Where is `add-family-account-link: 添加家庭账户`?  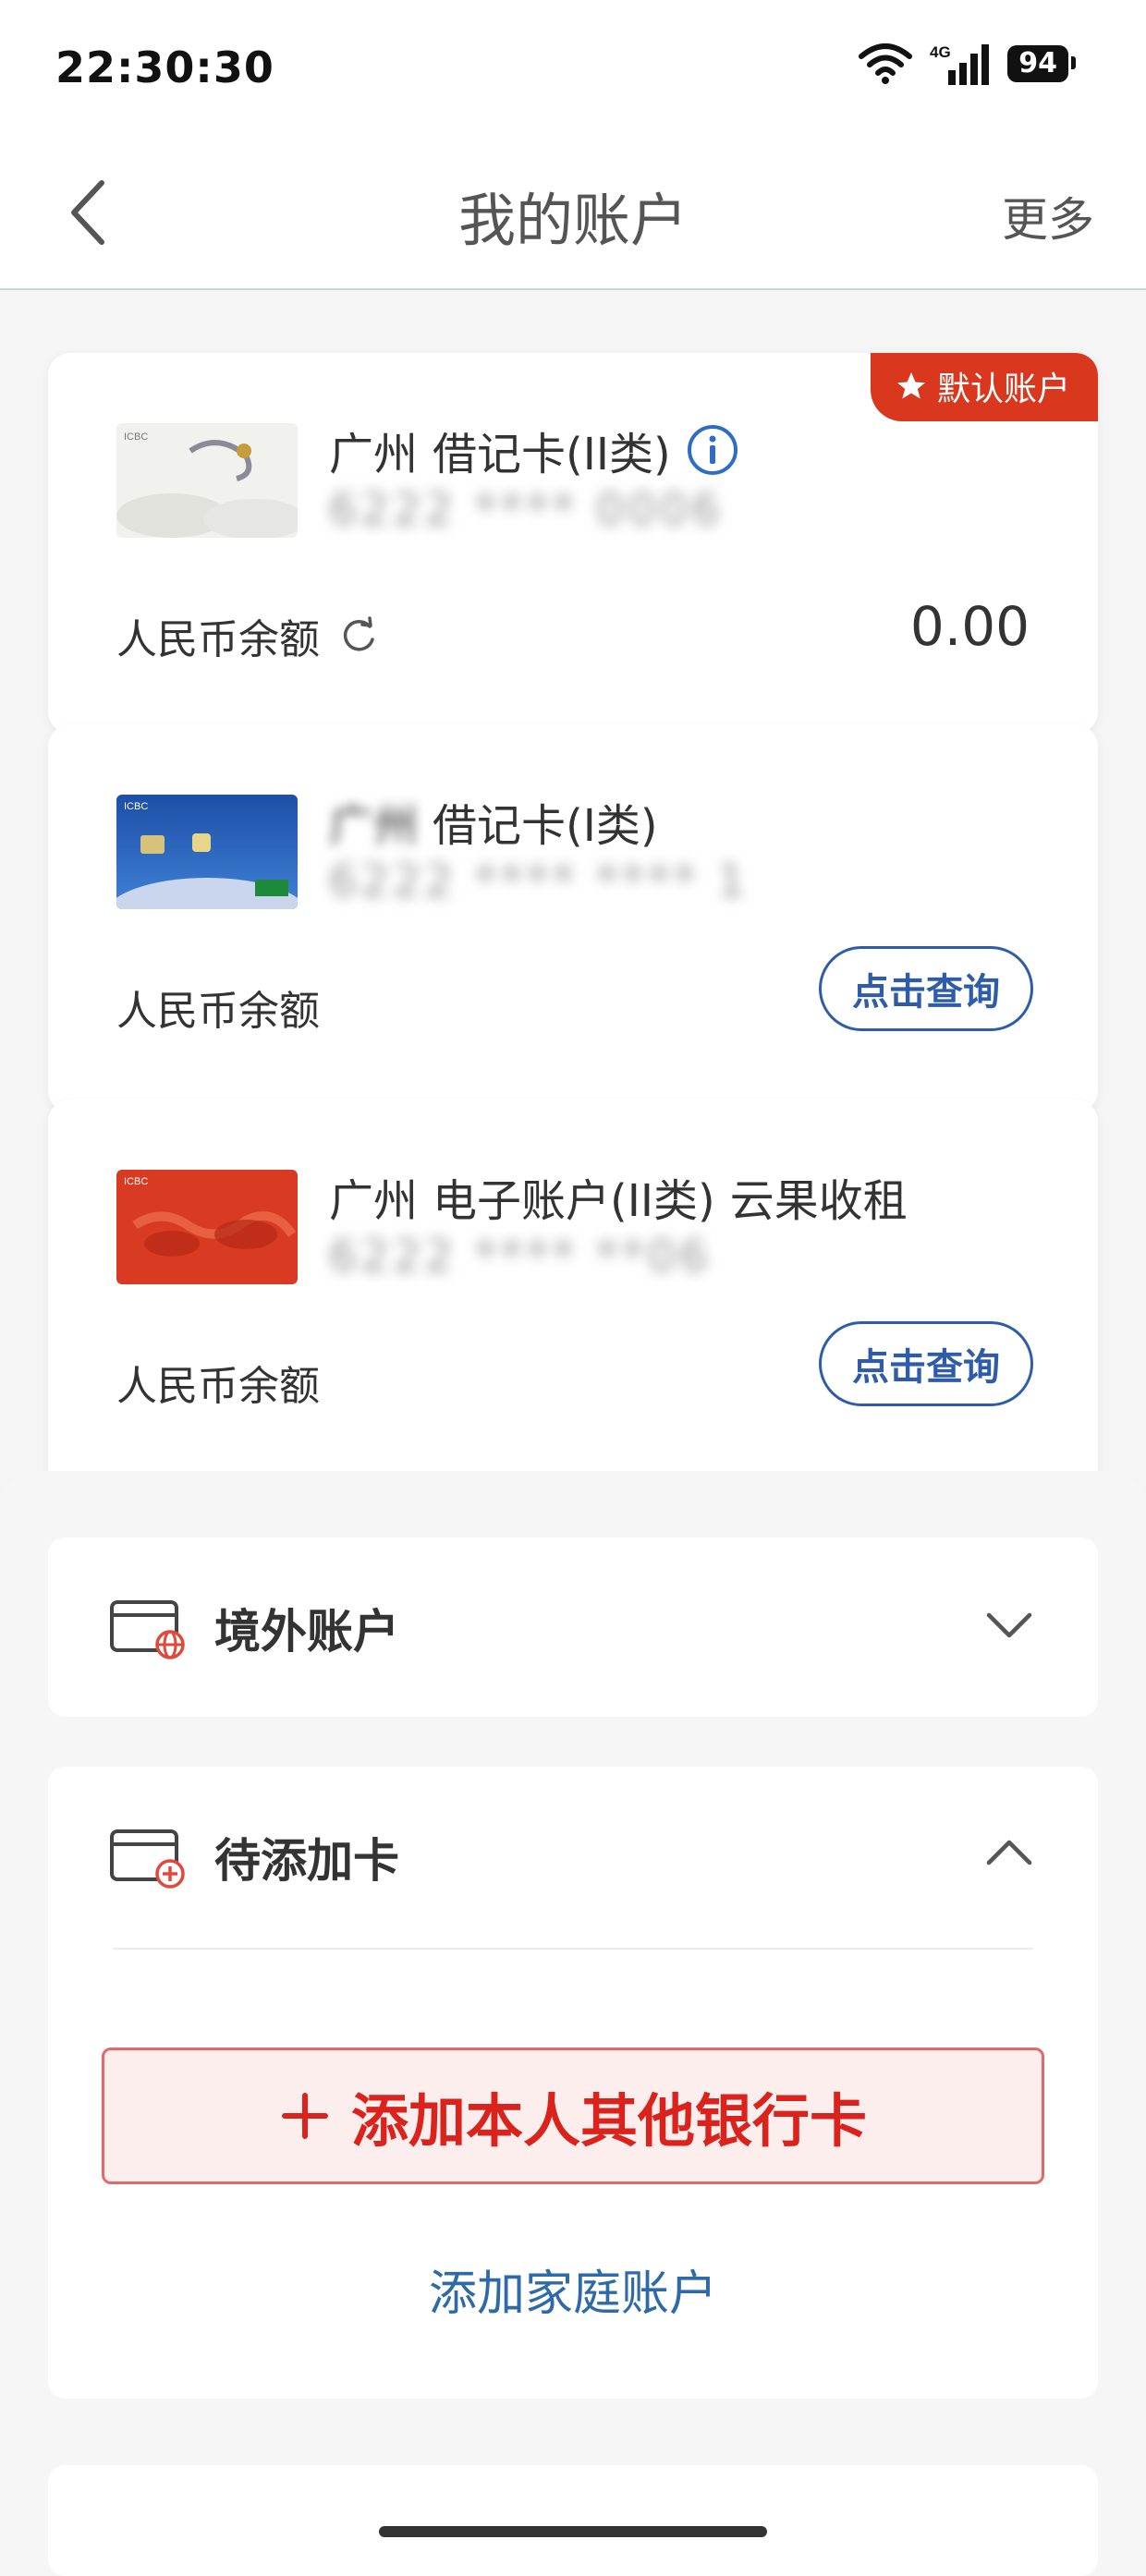 add-family-account-link: 添加家庭账户 is located at coordinates (573, 2289).